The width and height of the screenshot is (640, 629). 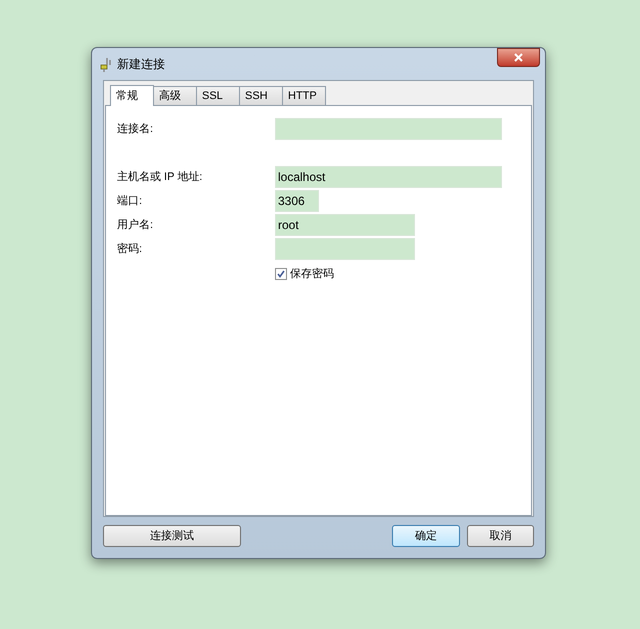 I want to click on close-icon, so click(x=518, y=57).